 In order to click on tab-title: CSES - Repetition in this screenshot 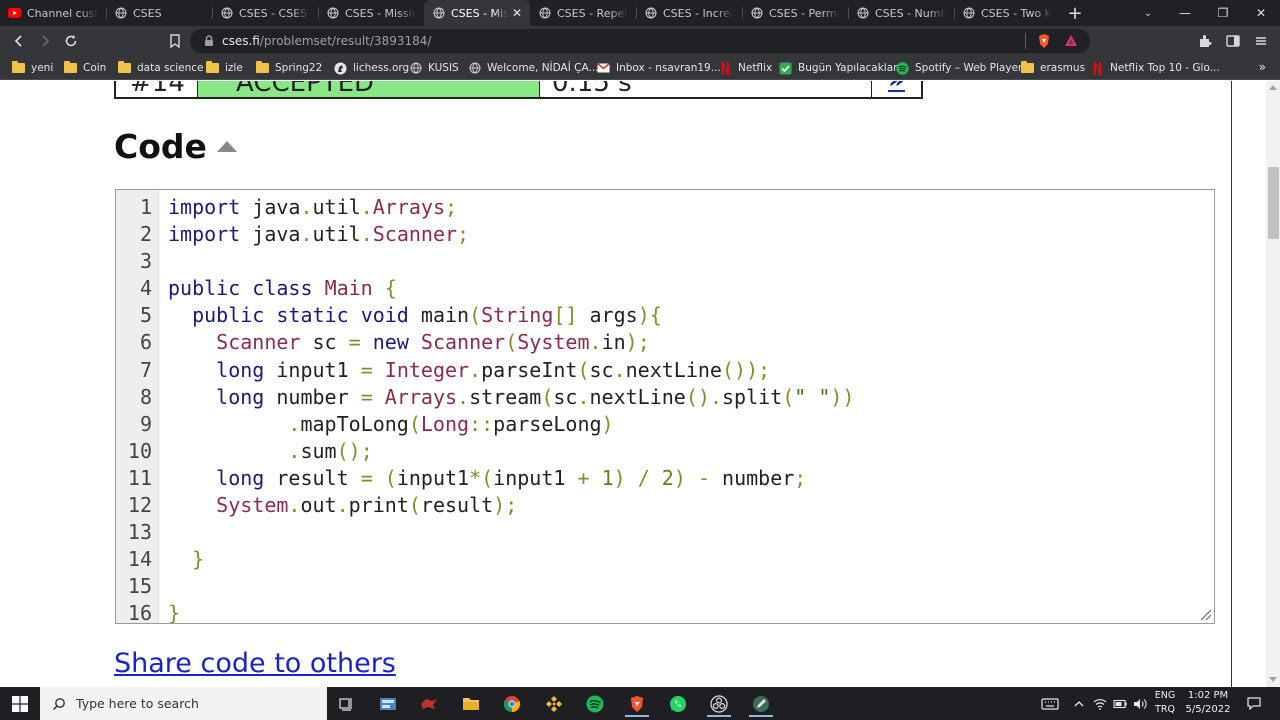, I will do `click(592, 13)`.